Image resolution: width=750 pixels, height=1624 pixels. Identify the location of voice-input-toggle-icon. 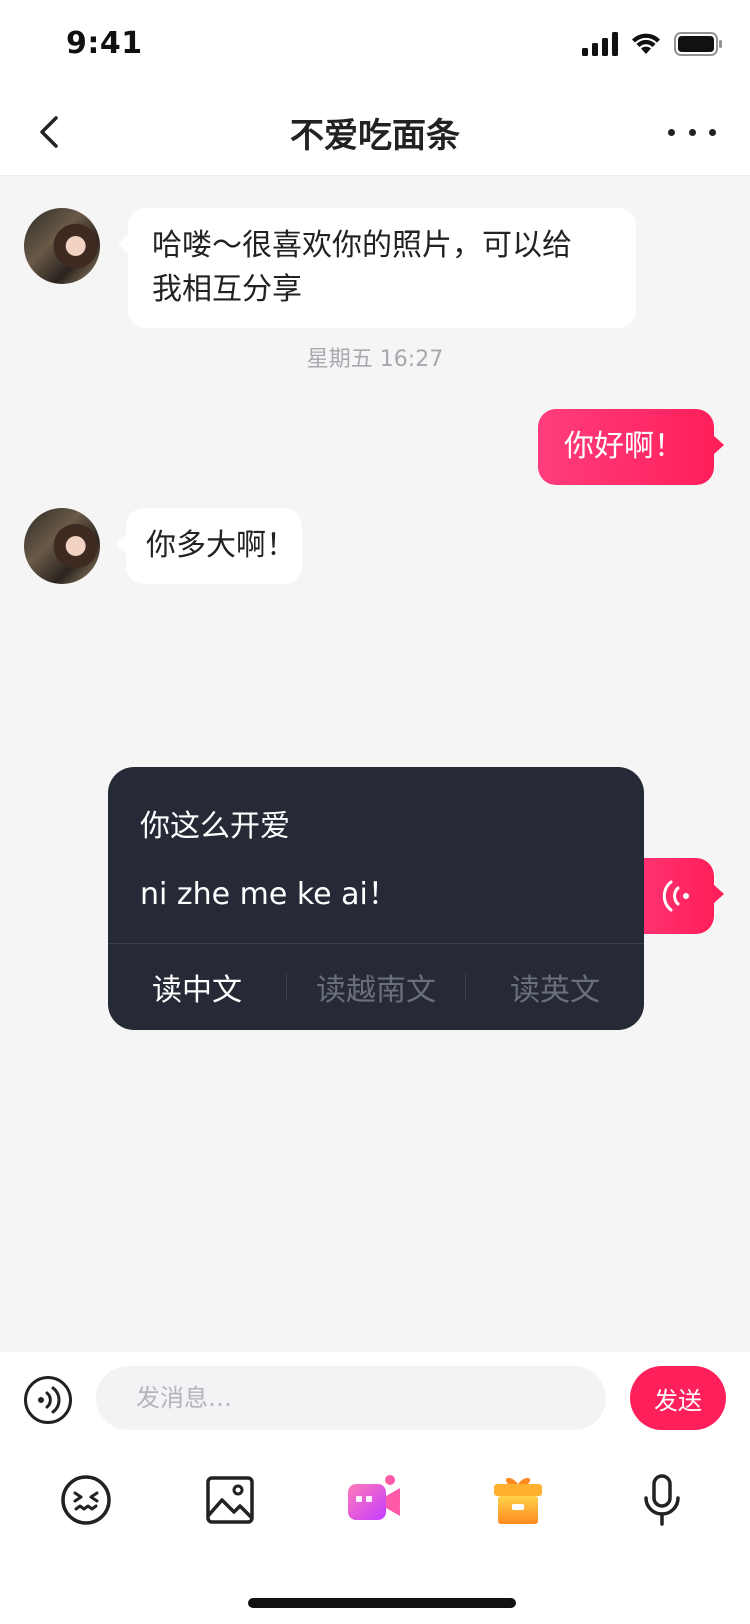
(48, 1400).